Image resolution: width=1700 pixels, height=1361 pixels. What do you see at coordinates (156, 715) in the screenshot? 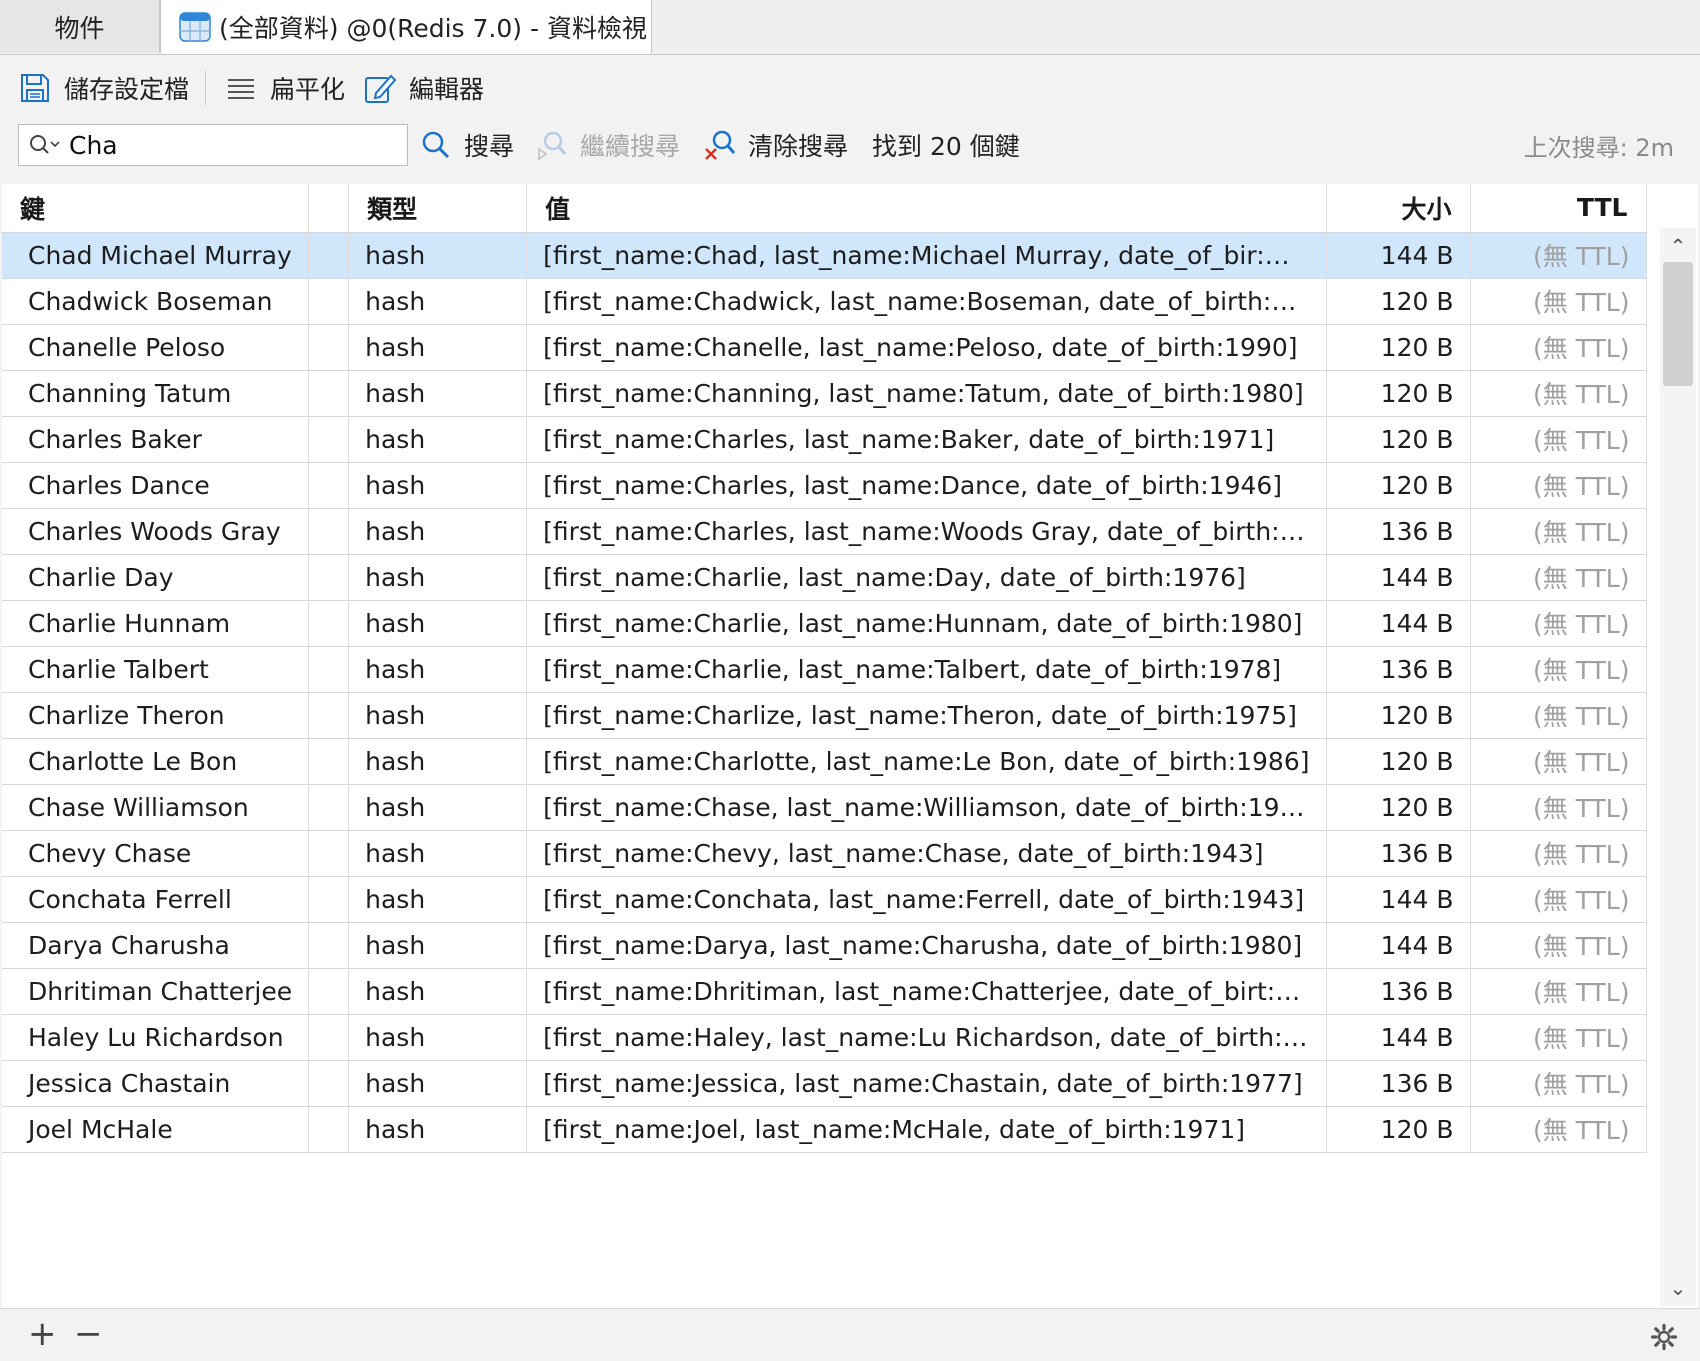
I see `key-cell: Charlize Theron` at bounding box center [156, 715].